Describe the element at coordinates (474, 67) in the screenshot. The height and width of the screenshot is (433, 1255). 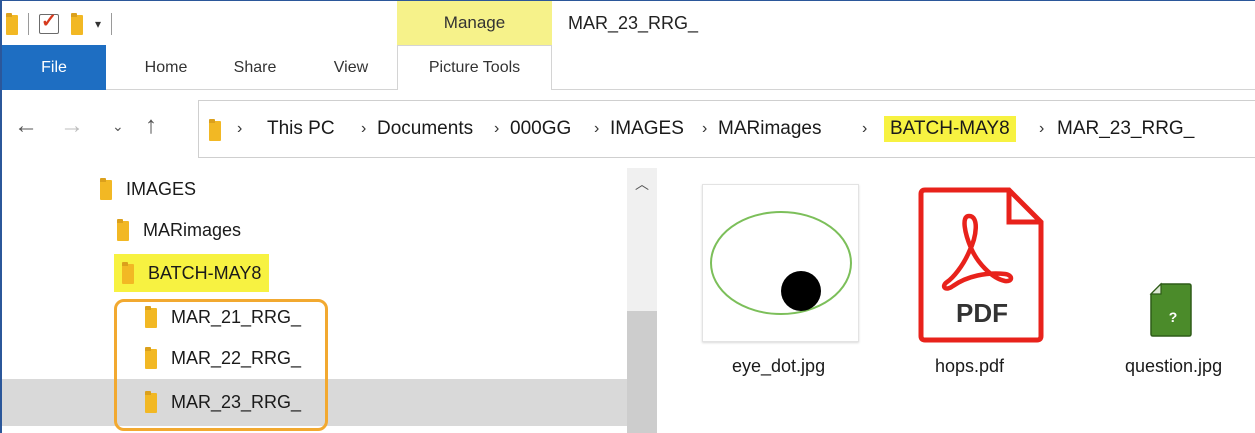
I see `tab-picture-tools: Picture Tools` at that location.